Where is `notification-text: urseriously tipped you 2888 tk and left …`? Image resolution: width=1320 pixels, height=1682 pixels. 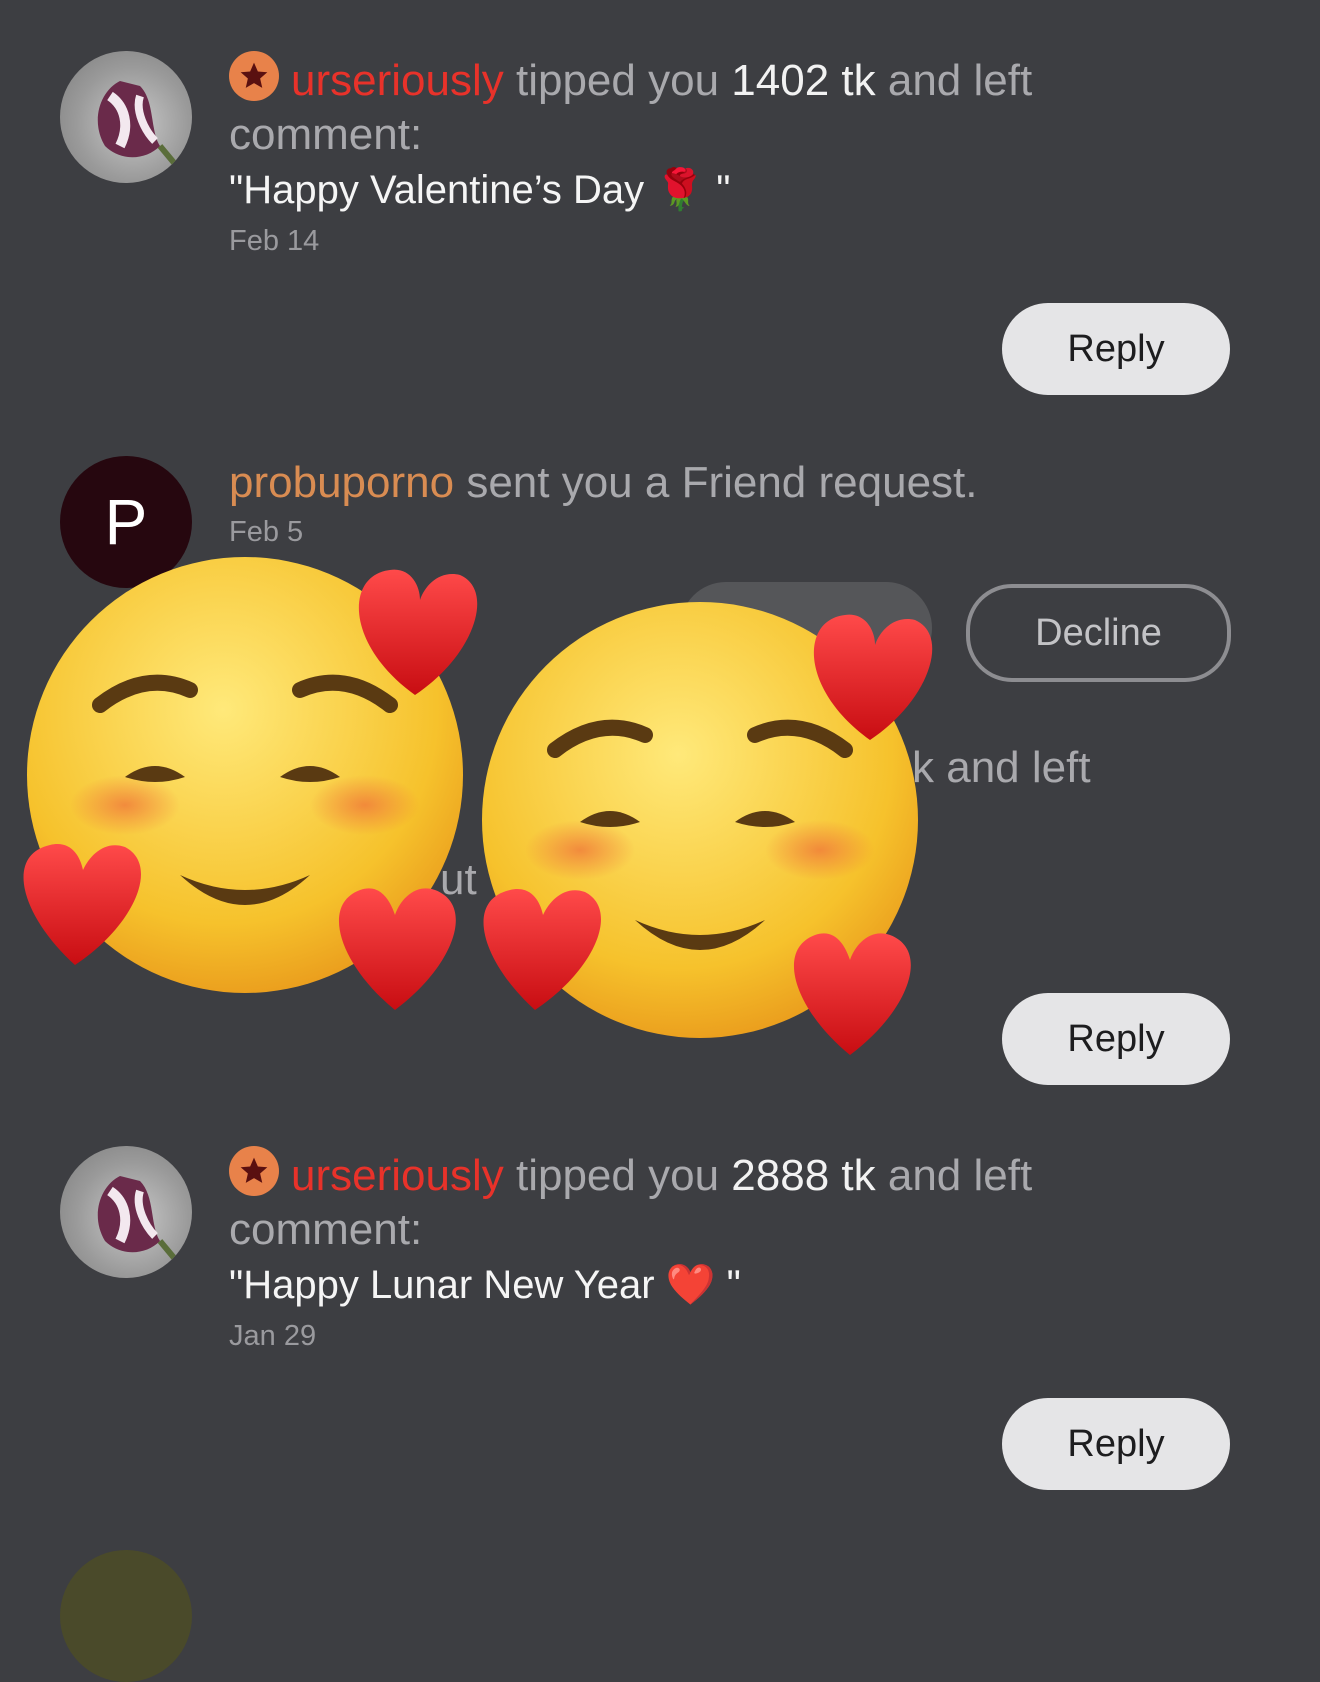 notification-text: urseriously tipped you 2888 tk and left … is located at coordinates (630, 1201).